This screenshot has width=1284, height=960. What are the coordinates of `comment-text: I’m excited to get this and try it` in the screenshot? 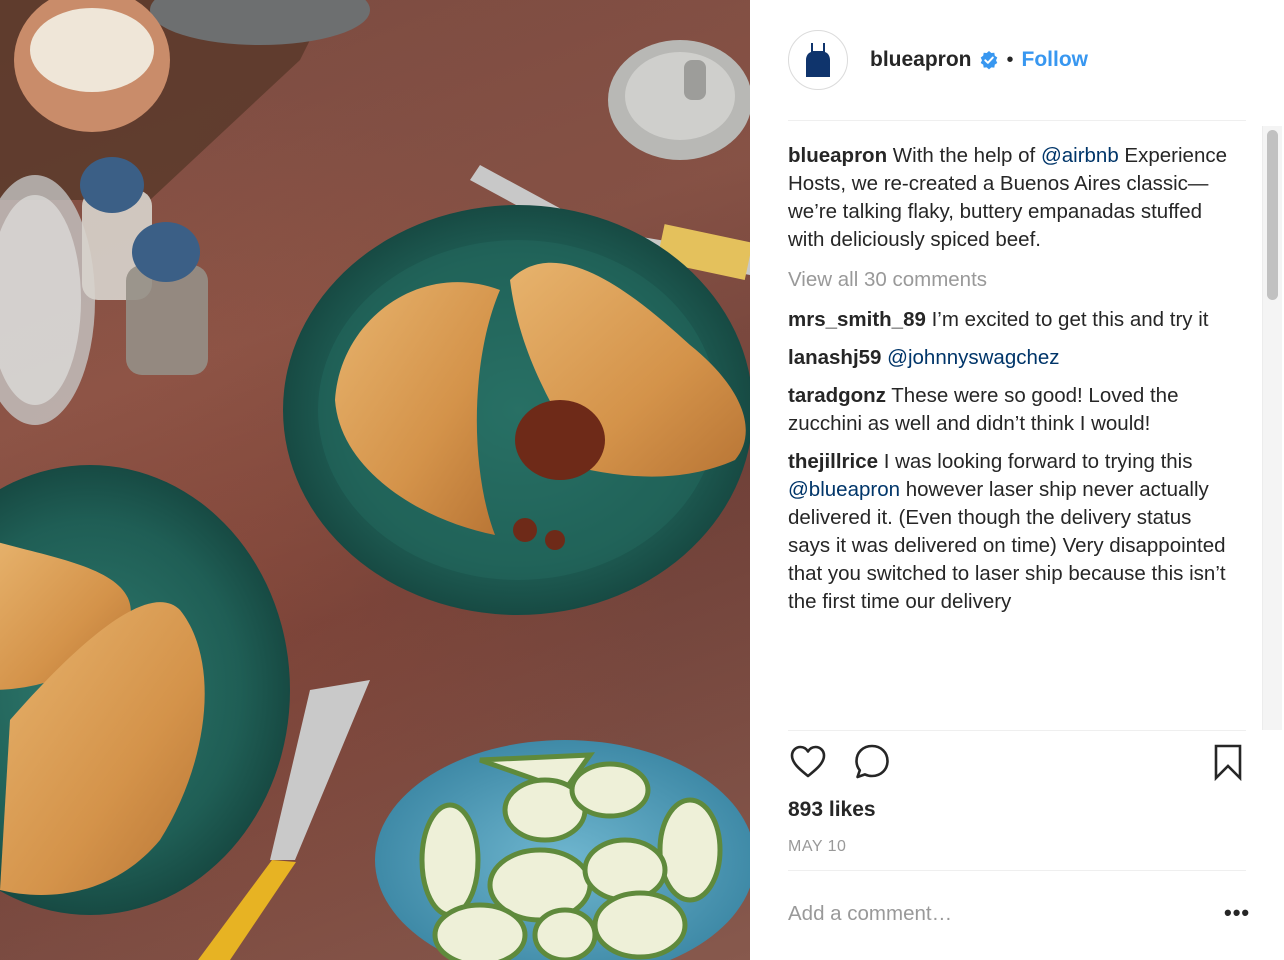 It's located at (1070, 319).